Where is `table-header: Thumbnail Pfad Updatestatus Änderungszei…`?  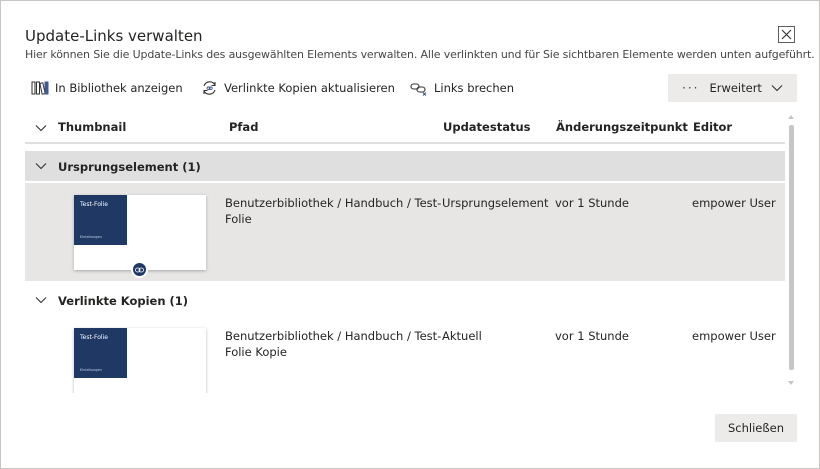 table-header: Thumbnail Pfad Updatestatus Änderungszei… is located at coordinates (405, 128).